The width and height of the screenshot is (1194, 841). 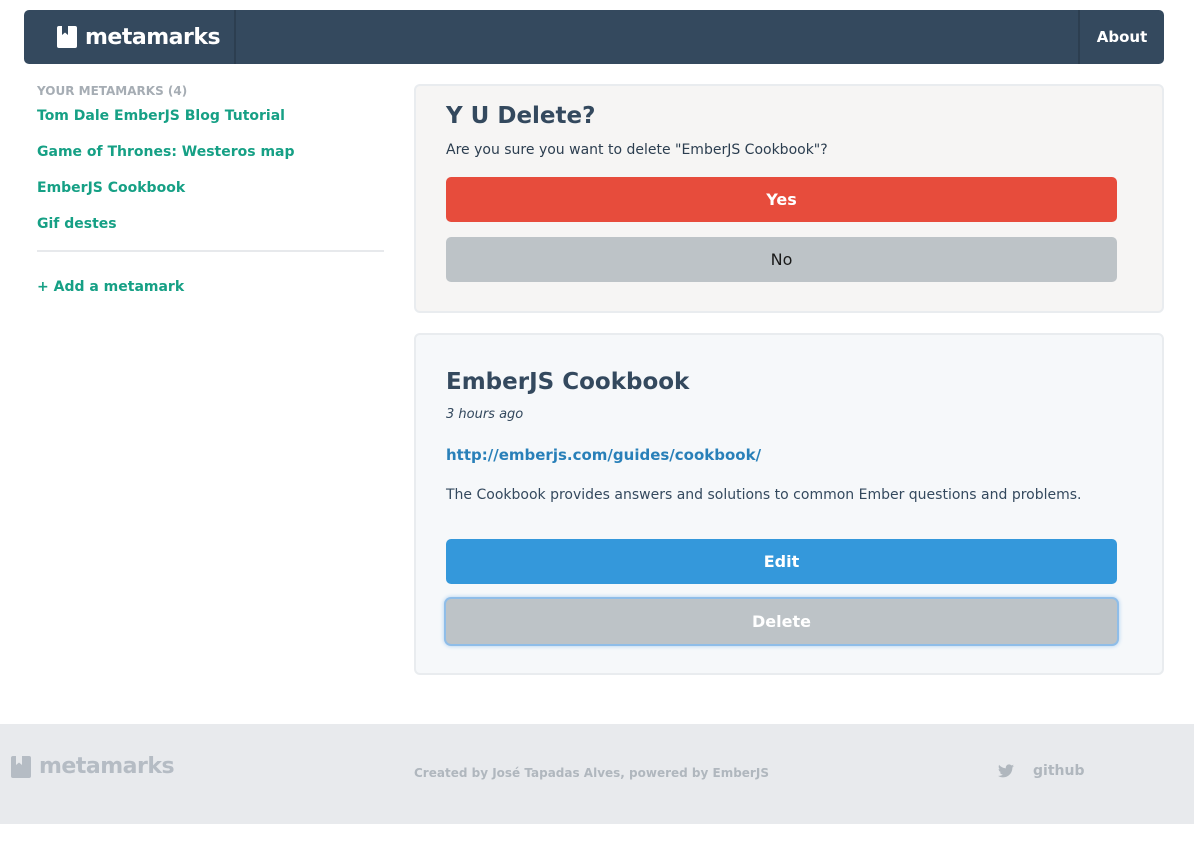 I want to click on sidebar-heading: YOUR METAMARKS (4), so click(x=112, y=91).